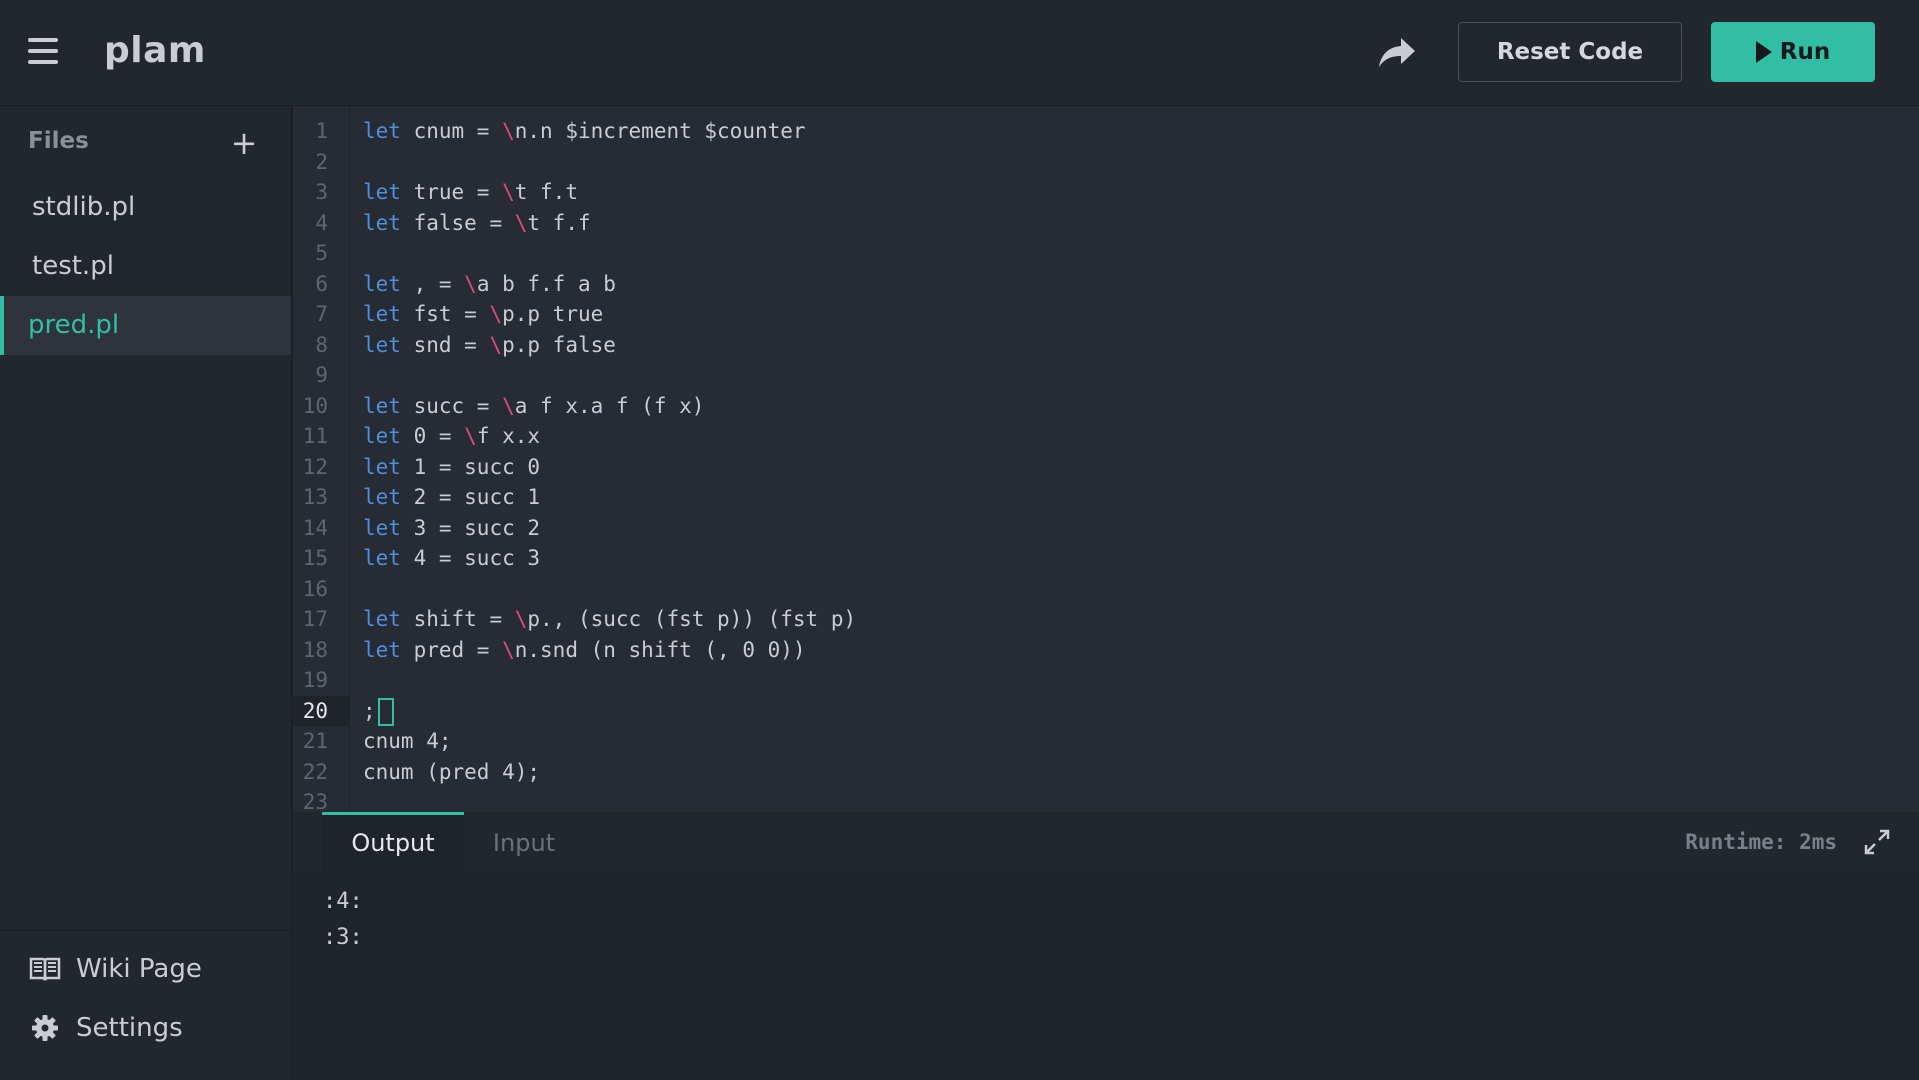  Describe the element at coordinates (343, 901) in the screenshot. I see `output-line: :4:` at that location.